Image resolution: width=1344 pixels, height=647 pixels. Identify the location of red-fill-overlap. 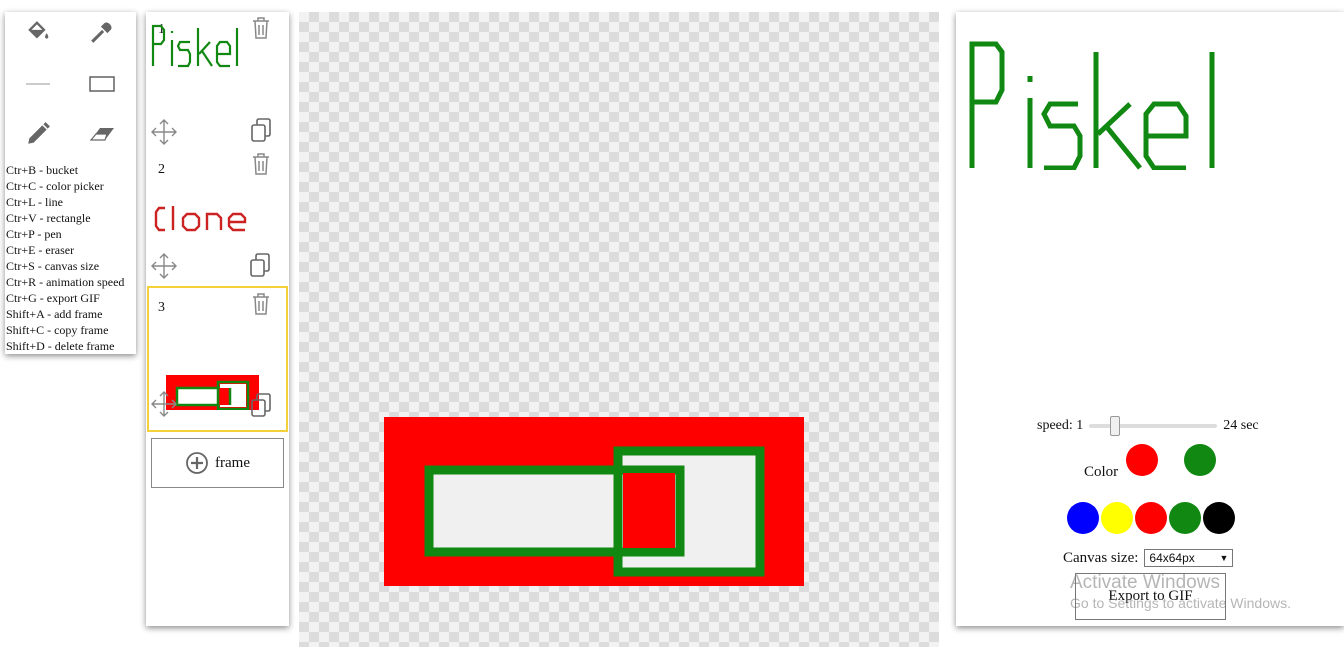
(649, 510).